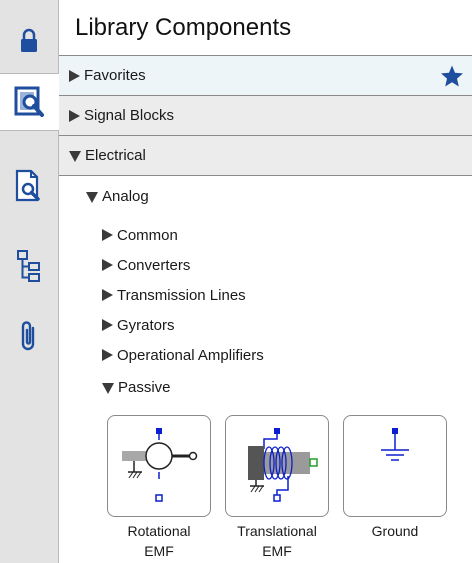 This screenshot has height=563, width=472. What do you see at coordinates (154, 265) in the screenshot?
I see `tree-node-label: Converters` at bounding box center [154, 265].